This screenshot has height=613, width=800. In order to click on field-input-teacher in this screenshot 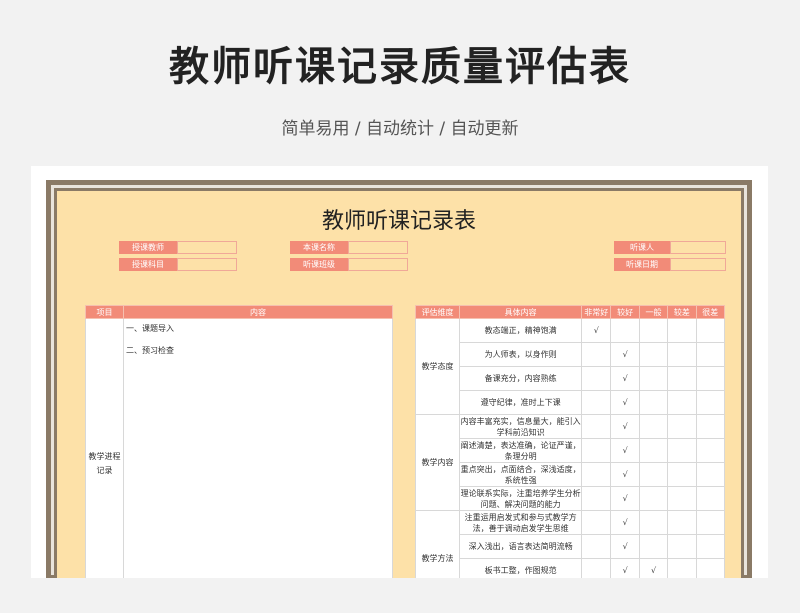, I will do `click(207, 247)`.